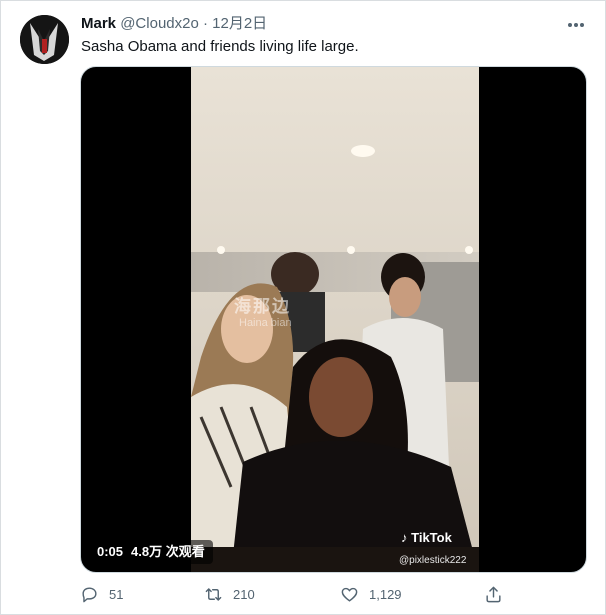 The height and width of the screenshot is (615, 606). I want to click on retweet-count: 210, so click(244, 594).